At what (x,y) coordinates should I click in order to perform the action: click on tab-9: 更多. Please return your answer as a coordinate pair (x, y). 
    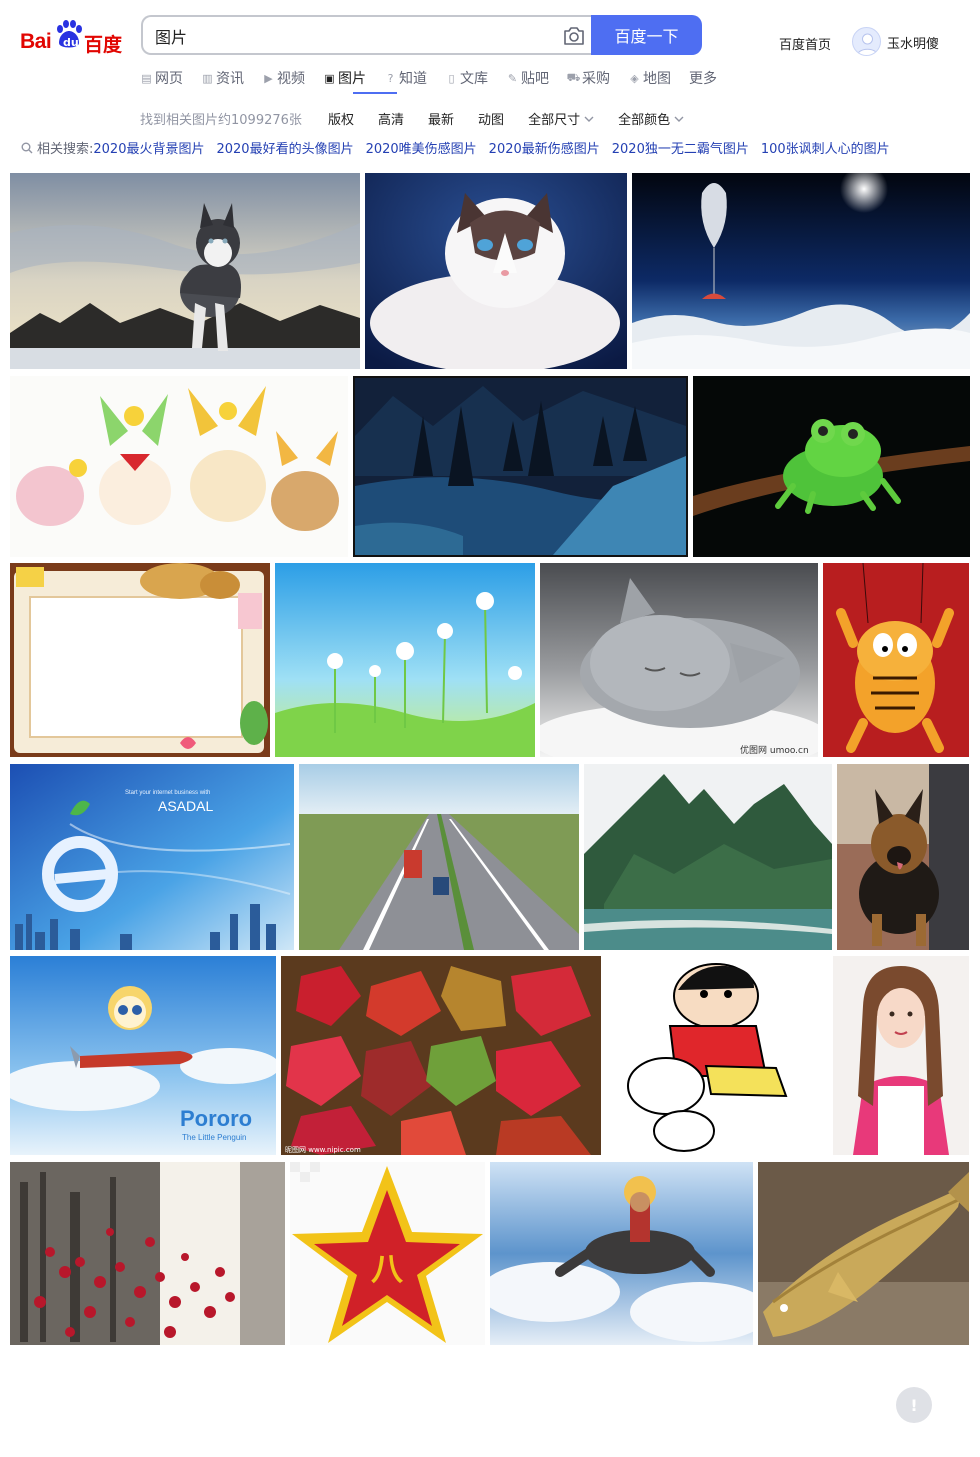
    Looking at the image, I should click on (703, 78).